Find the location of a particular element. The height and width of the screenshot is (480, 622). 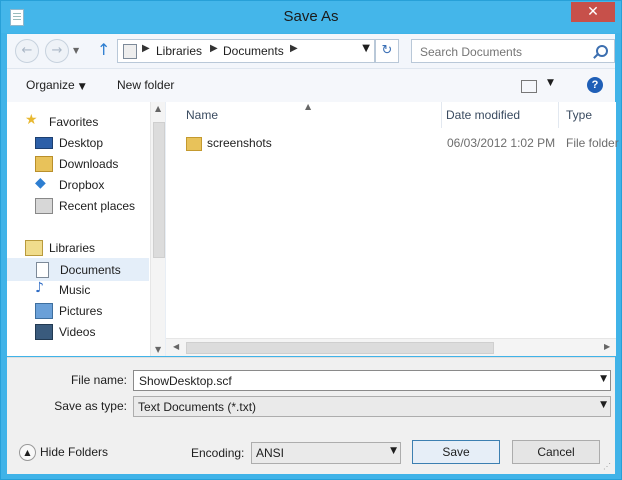

downloads-icon is located at coordinates (44, 164).